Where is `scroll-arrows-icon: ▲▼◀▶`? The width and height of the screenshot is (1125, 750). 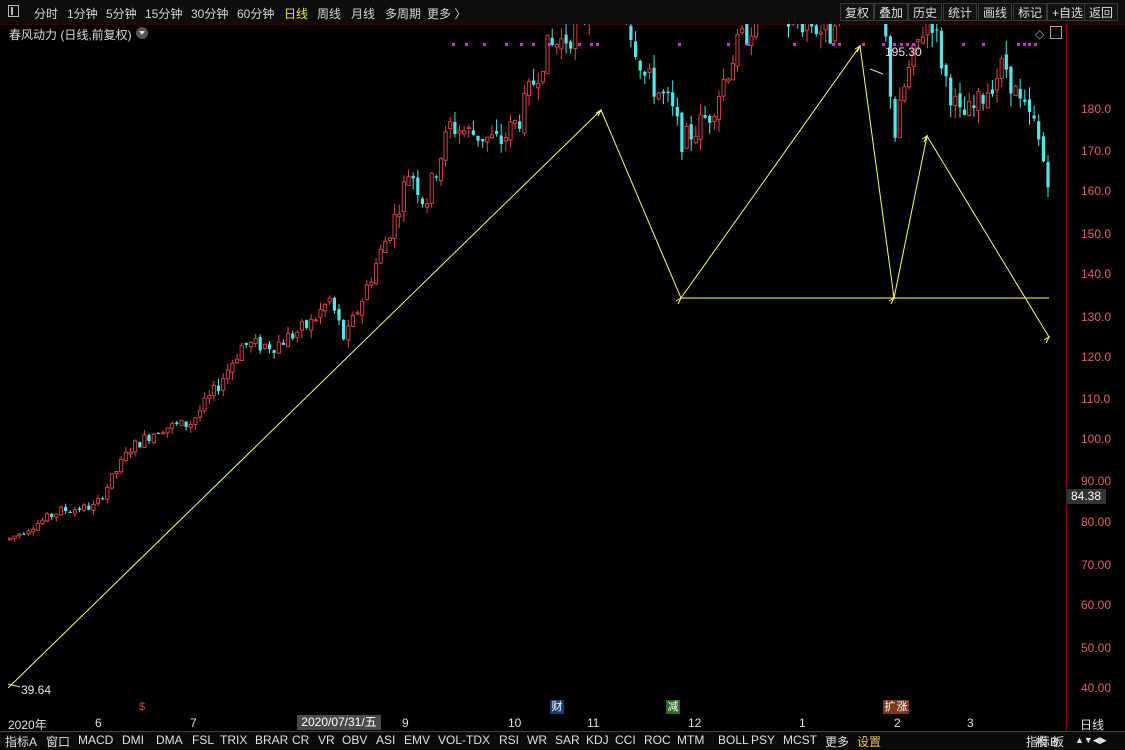 scroll-arrows-icon: ▲▼◀▶ is located at coordinates (1091, 740).